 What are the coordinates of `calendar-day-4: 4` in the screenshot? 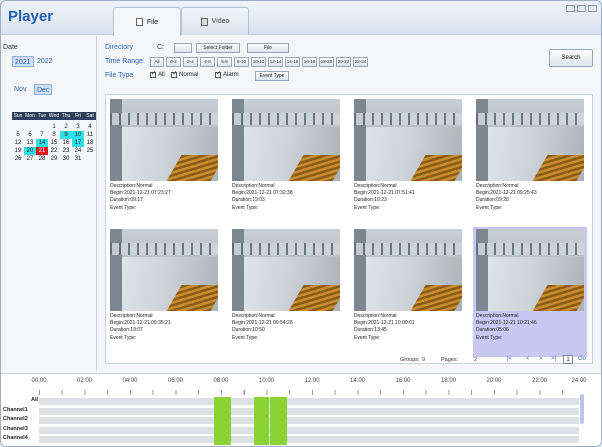 It's located at (90, 127).